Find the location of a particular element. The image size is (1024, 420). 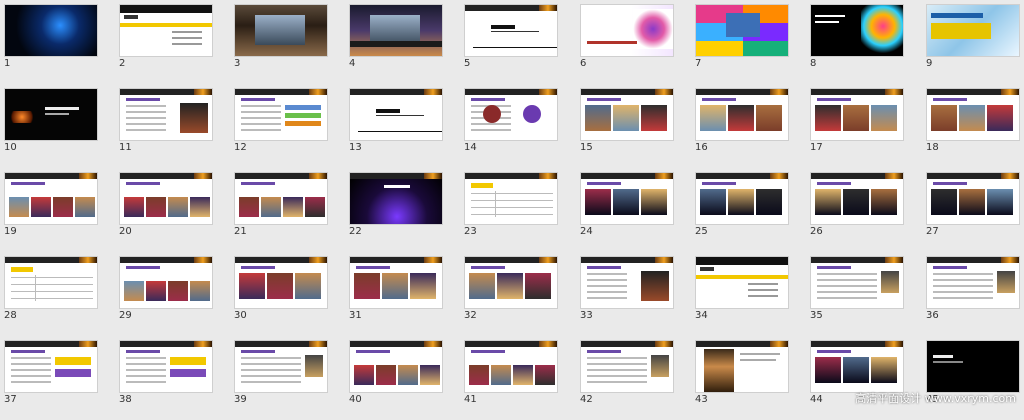

slide-thumbnail: 16 is located at coordinates (743, 127).